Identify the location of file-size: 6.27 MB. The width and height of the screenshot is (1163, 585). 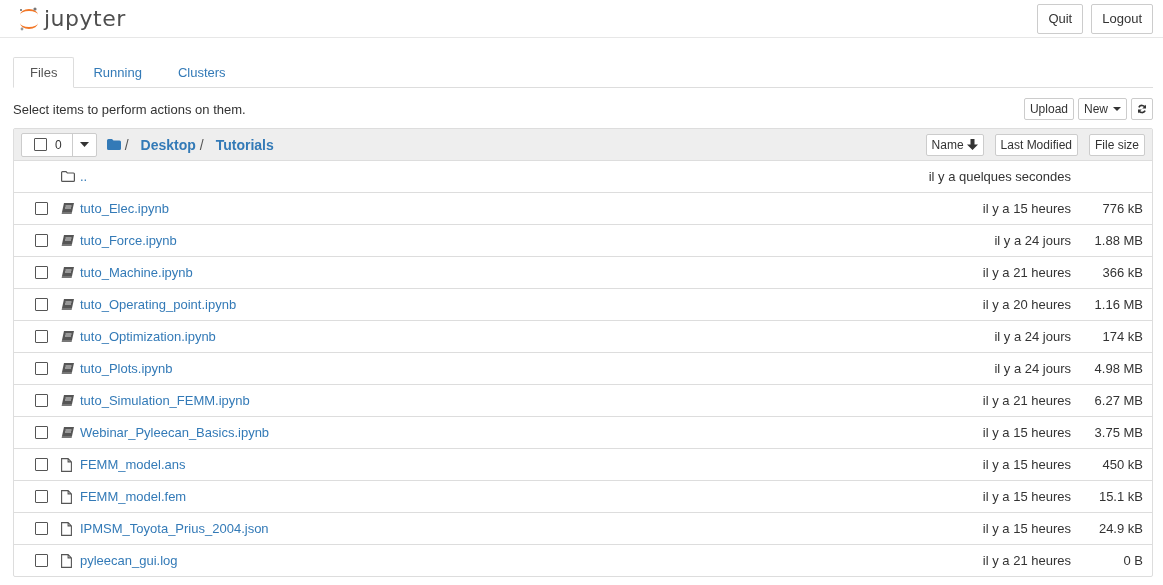
(1118, 400).